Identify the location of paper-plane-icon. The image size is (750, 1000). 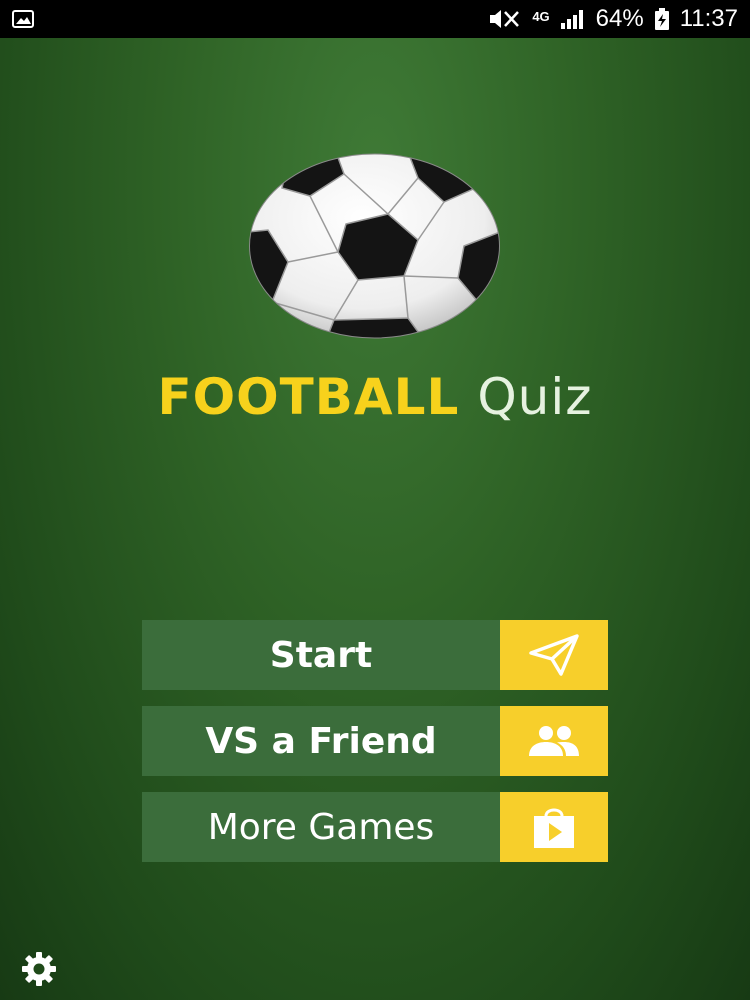
(554, 655).